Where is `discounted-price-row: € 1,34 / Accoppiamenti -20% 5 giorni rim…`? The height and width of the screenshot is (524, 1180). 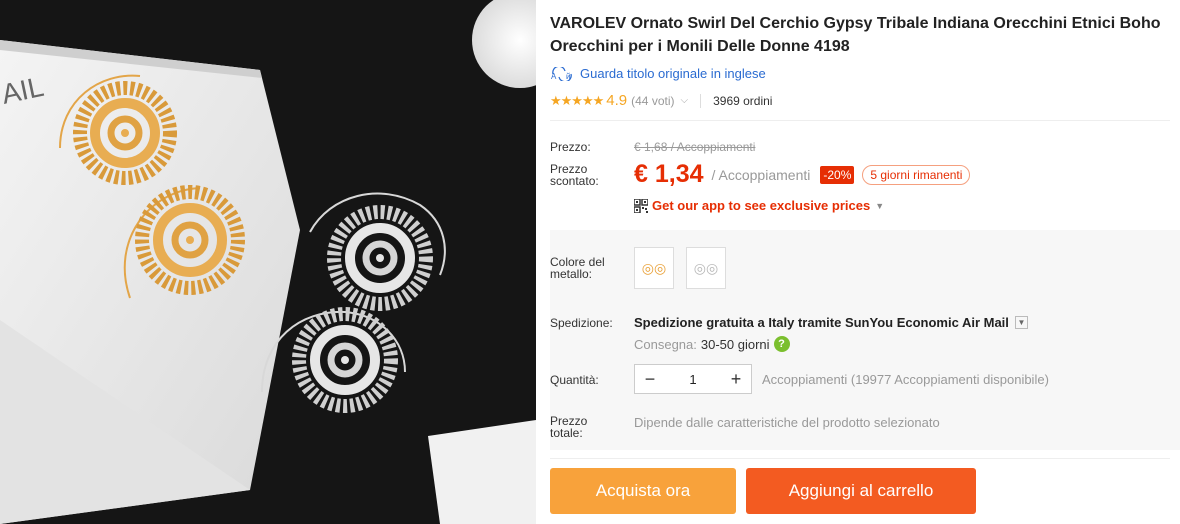
discounted-price-row: € 1,34 / Accoppiamenti -20% 5 giorni rim… is located at coordinates (802, 174).